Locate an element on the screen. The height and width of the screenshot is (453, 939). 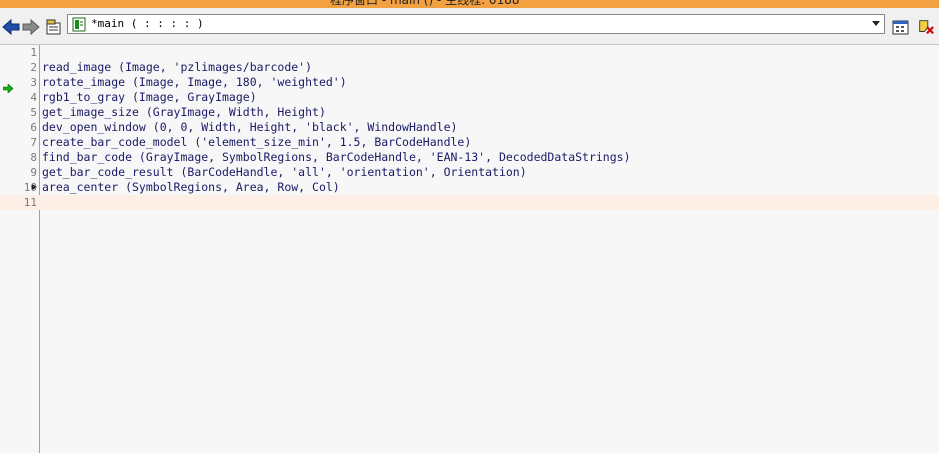
line-number: 7 is located at coordinates (33, 142).